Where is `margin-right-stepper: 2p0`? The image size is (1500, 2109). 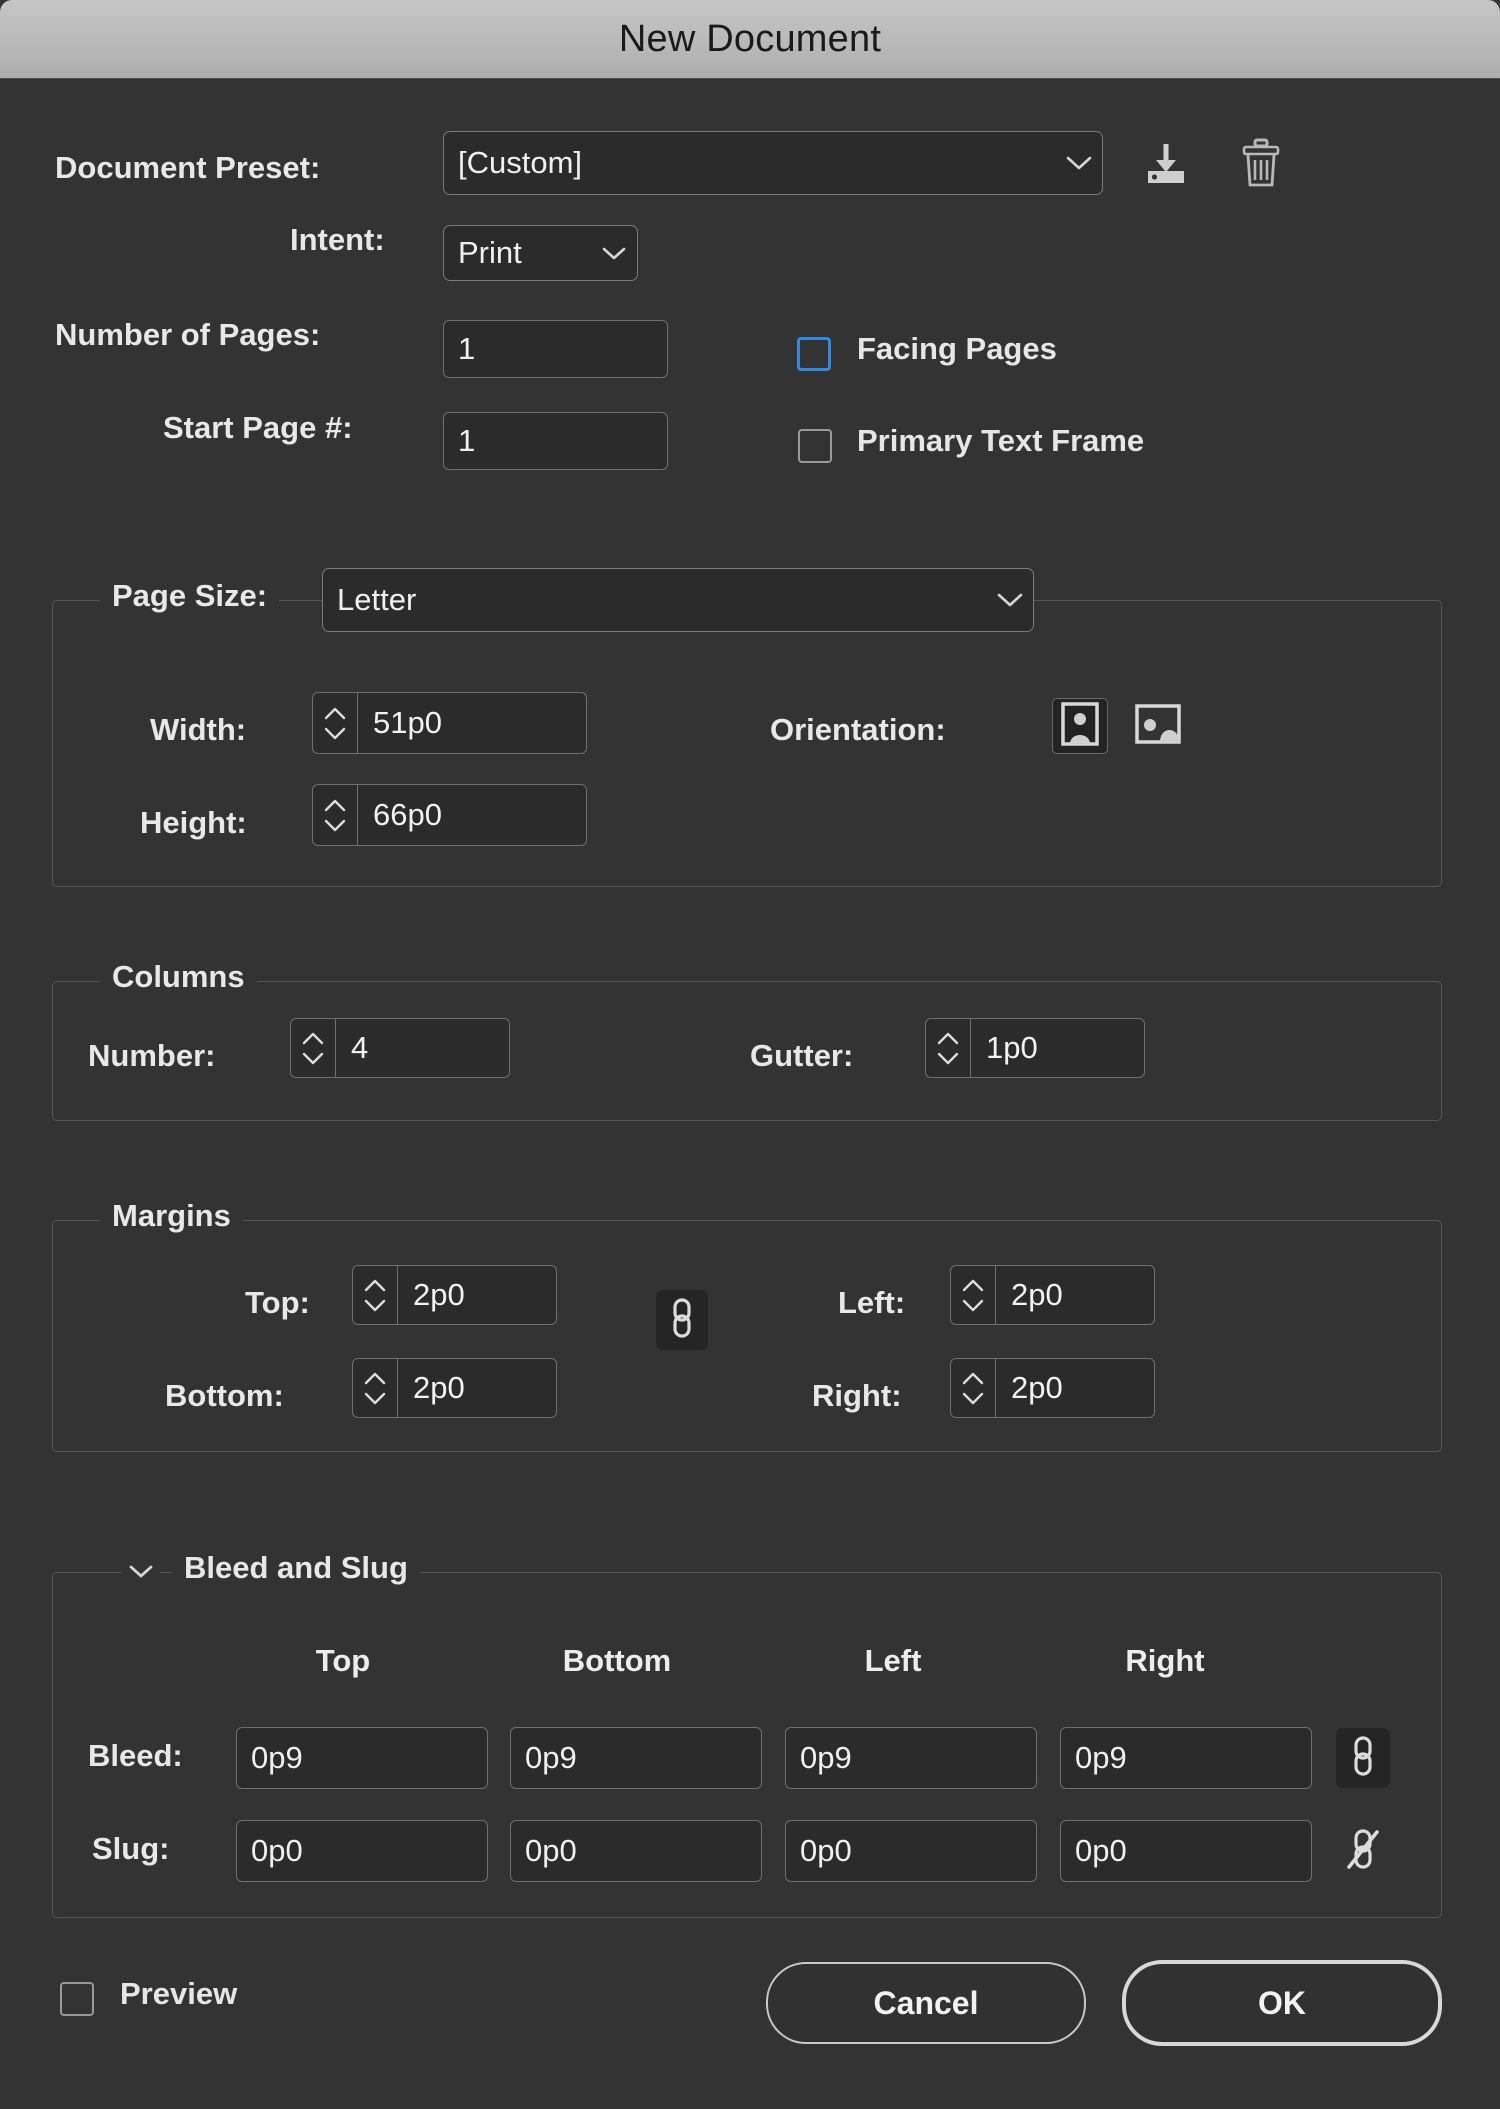
margin-right-stepper: 2p0 is located at coordinates (1052, 1388).